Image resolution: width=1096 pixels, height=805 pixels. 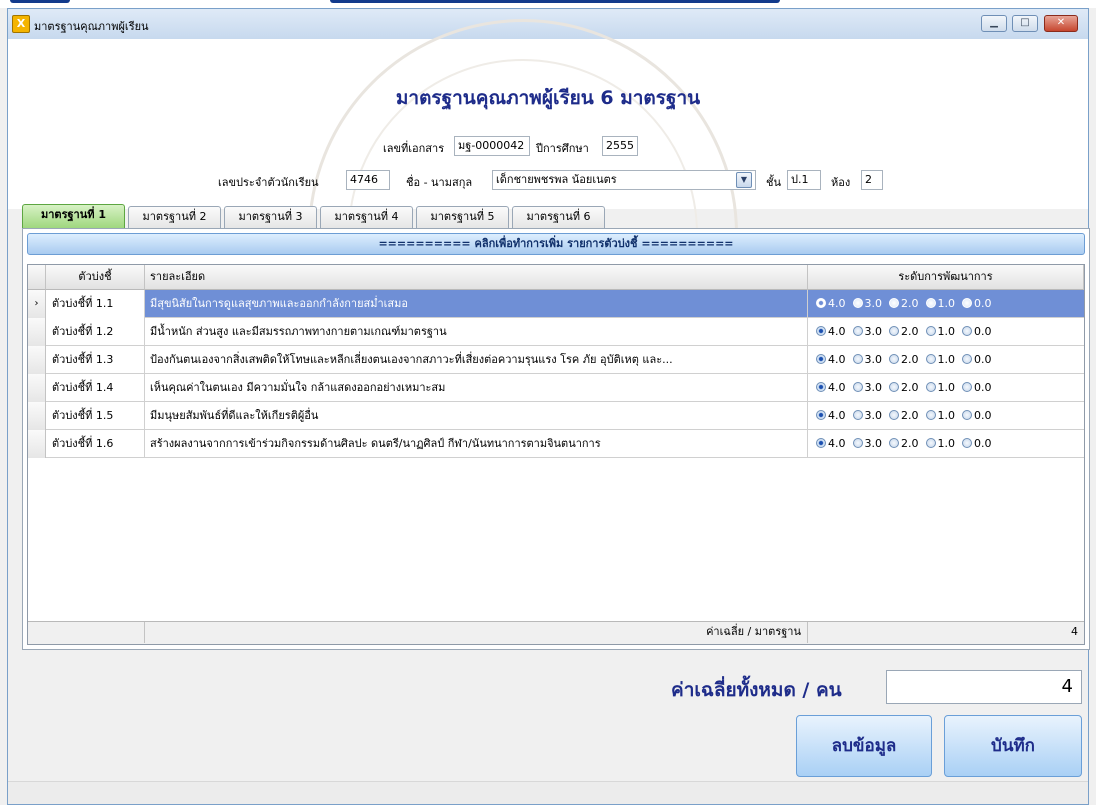 What do you see at coordinates (864, 746) in the screenshot?
I see `delete-button: ลบข้อมูล` at bounding box center [864, 746].